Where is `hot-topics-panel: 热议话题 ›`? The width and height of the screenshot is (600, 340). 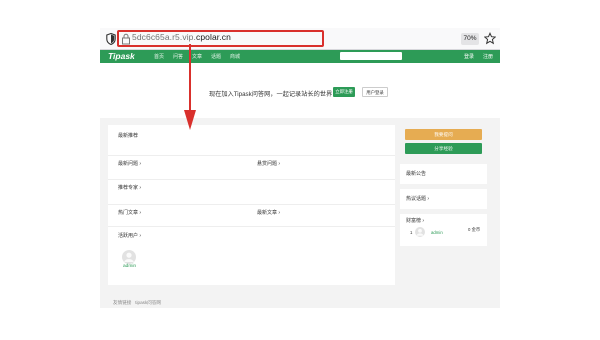 hot-topics-panel: 热议话题 › is located at coordinates (443, 199).